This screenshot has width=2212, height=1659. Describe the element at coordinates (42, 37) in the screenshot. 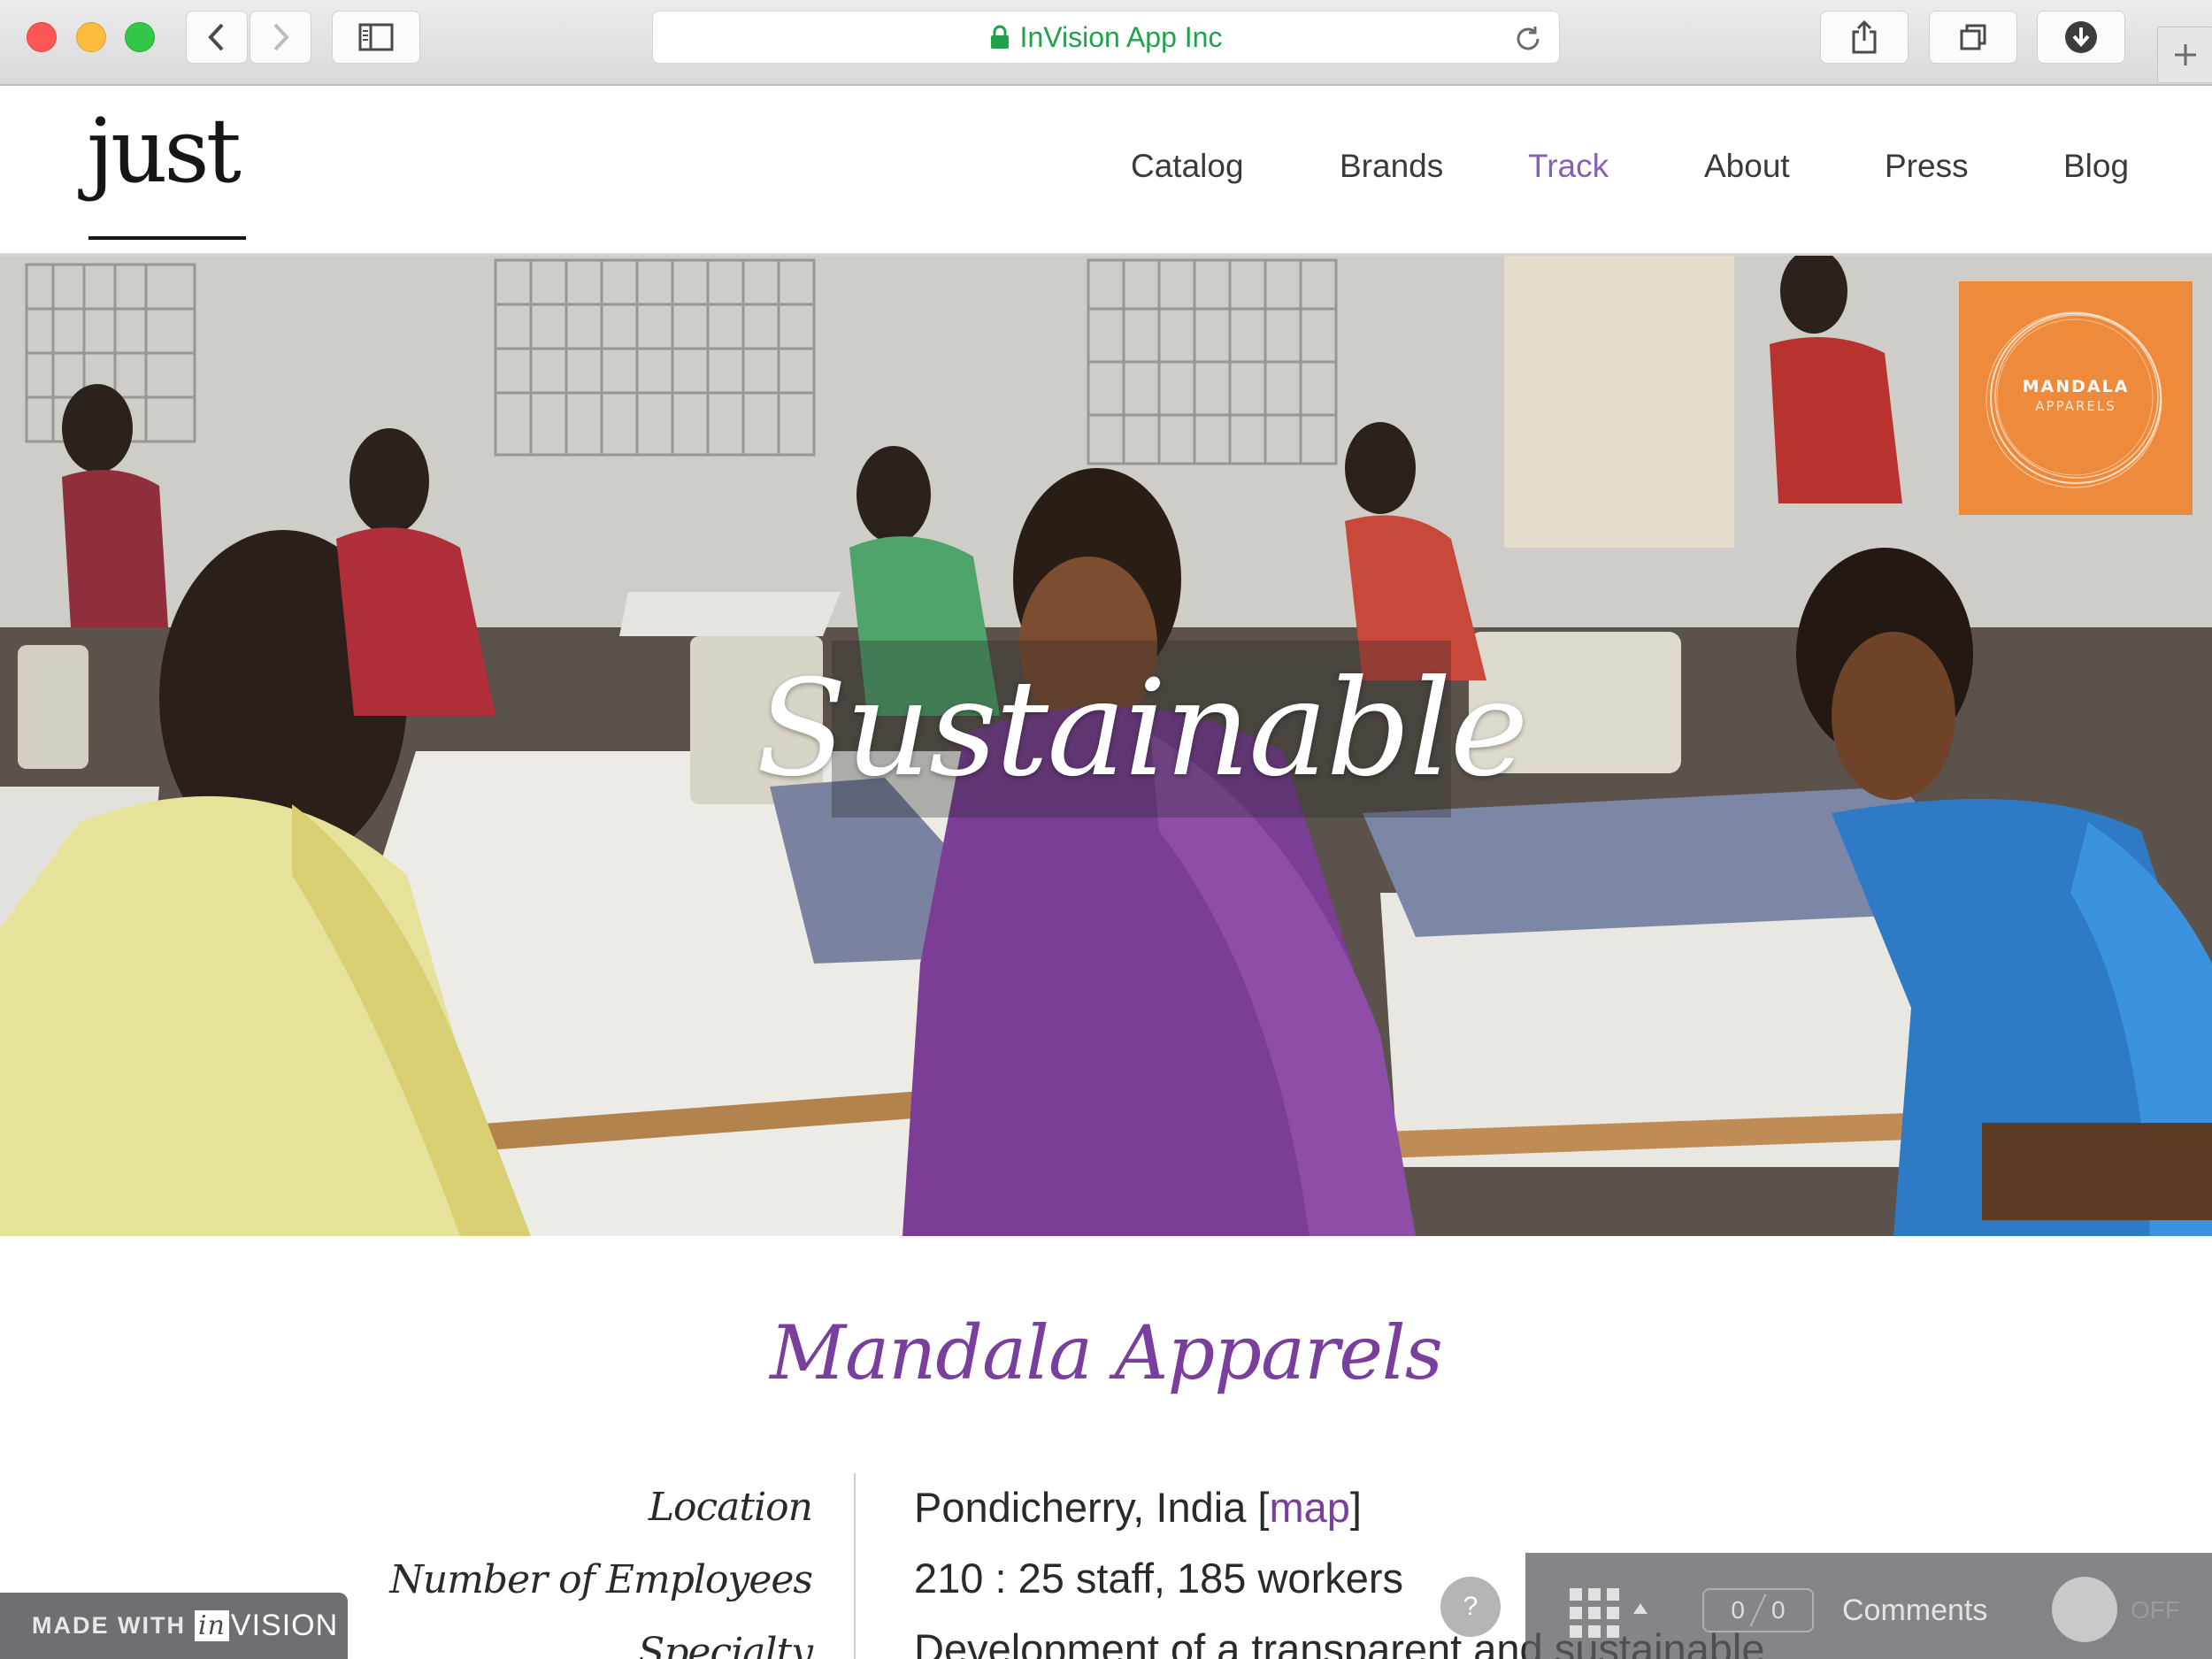

I see `close-window-button` at that location.